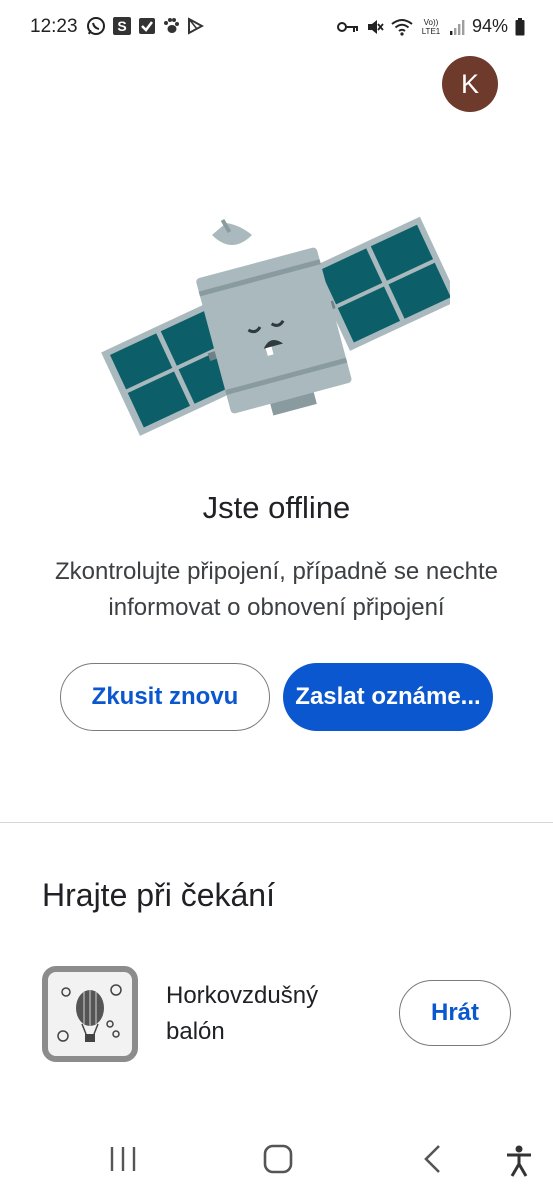 The width and height of the screenshot is (553, 1200). What do you see at coordinates (519, 1161) in the screenshot?
I see `accessibility-icon` at bounding box center [519, 1161].